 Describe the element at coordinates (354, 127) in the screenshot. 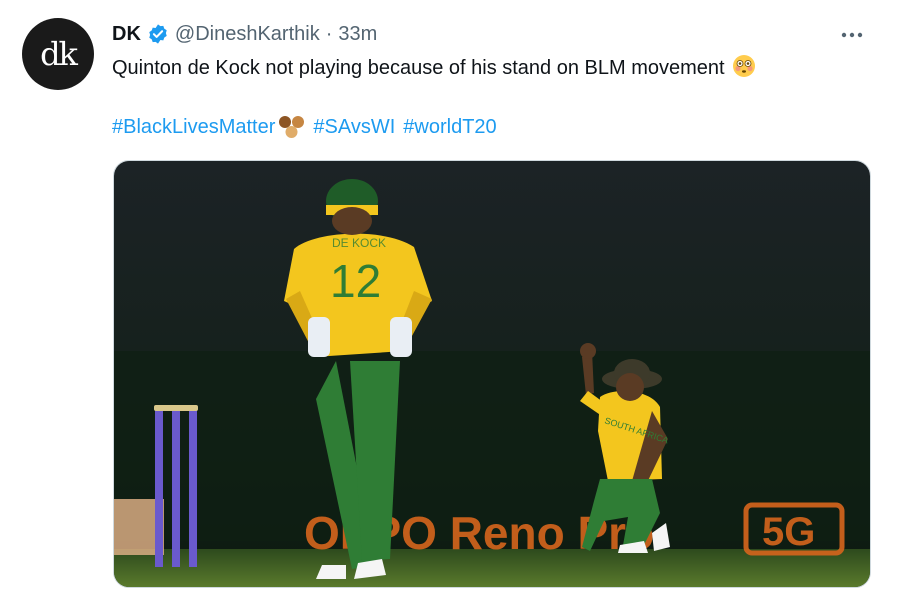

I see `hashtag-savswi: #SAvsWI` at that location.